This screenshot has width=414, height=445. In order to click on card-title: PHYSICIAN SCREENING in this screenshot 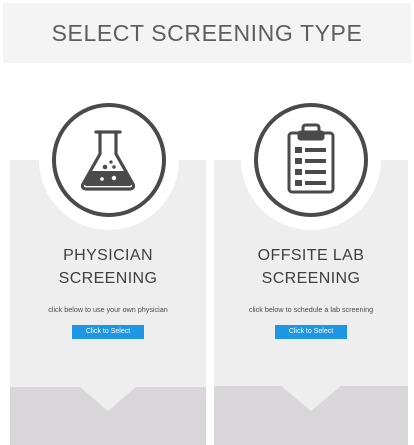, I will do `click(108, 267)`.